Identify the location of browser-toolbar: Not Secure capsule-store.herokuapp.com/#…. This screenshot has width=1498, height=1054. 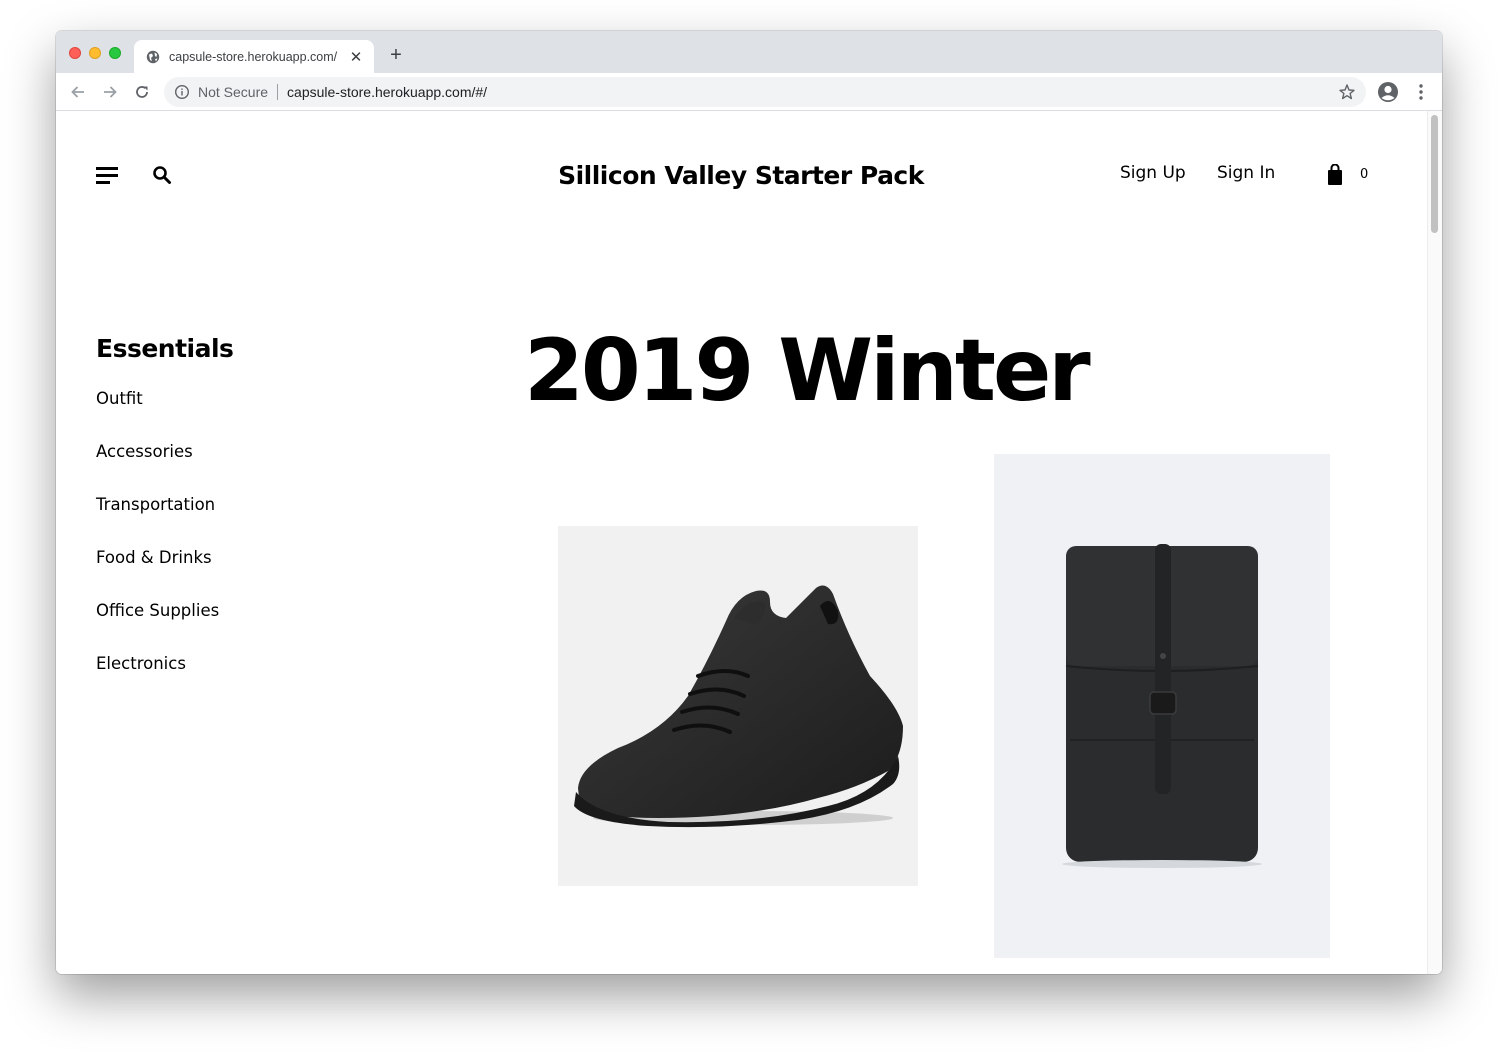
(749, 92).